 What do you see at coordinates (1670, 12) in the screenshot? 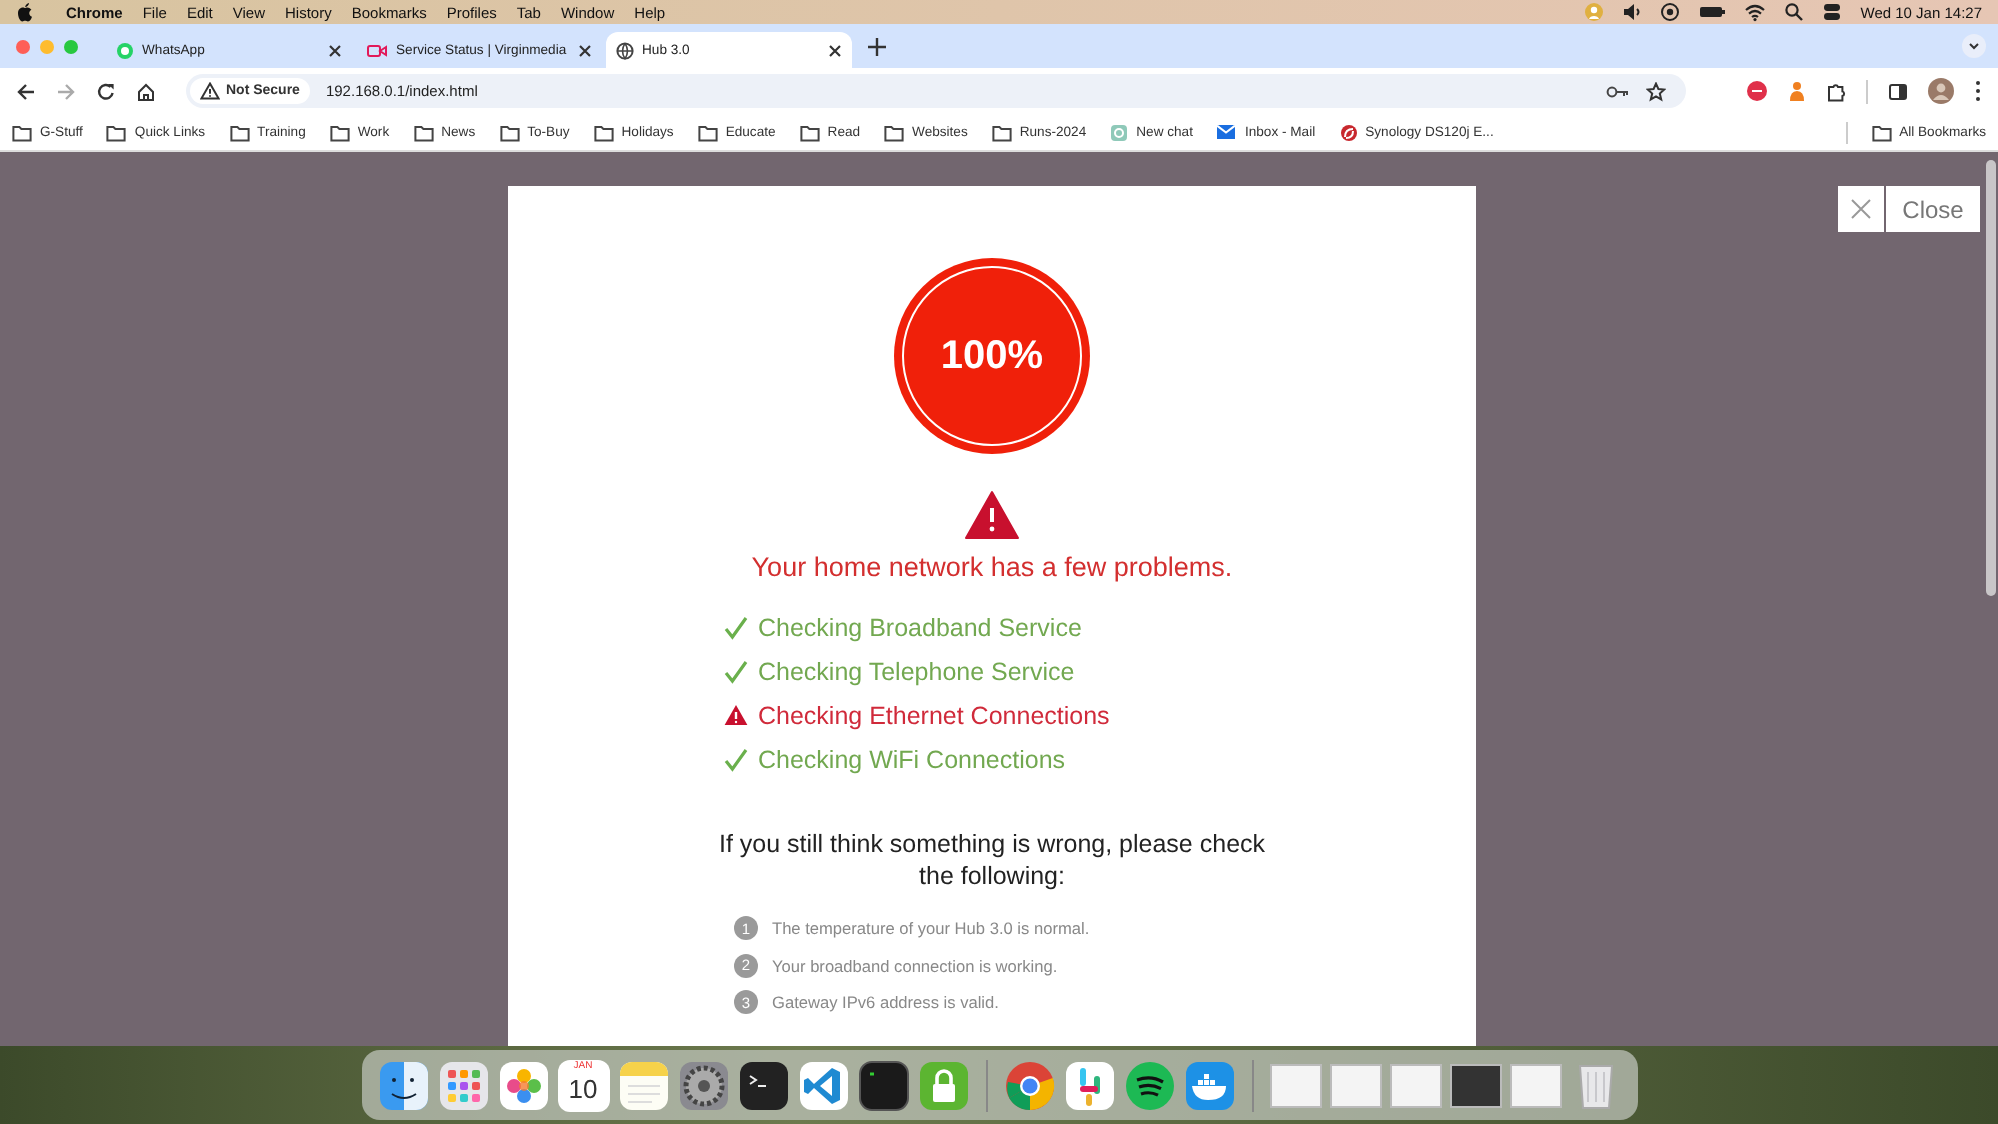
I see `play-icon` at bounding box center [1670, 12].